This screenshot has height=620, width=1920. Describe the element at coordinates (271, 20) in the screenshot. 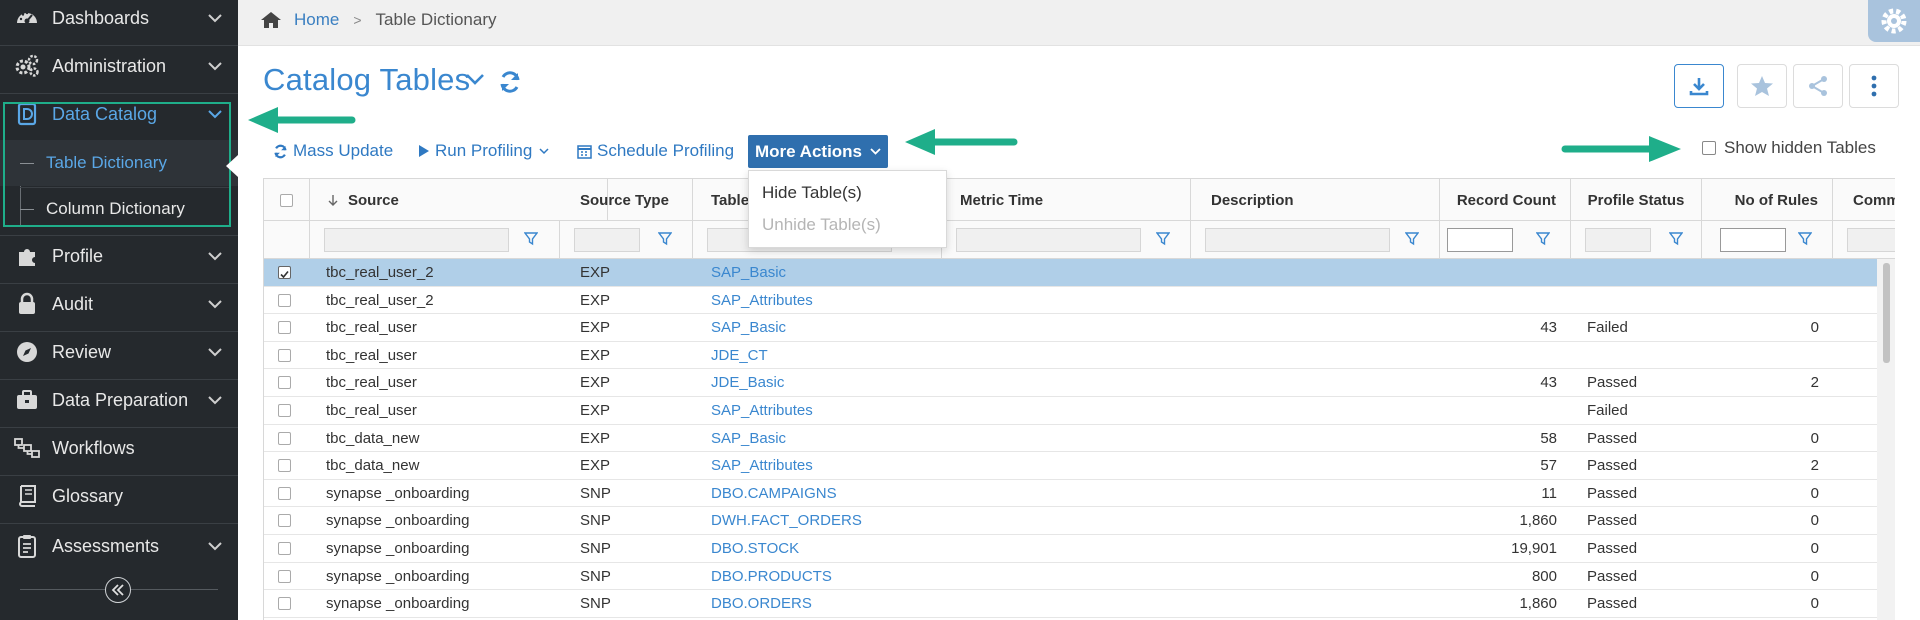

I see `home-icon` at that location.